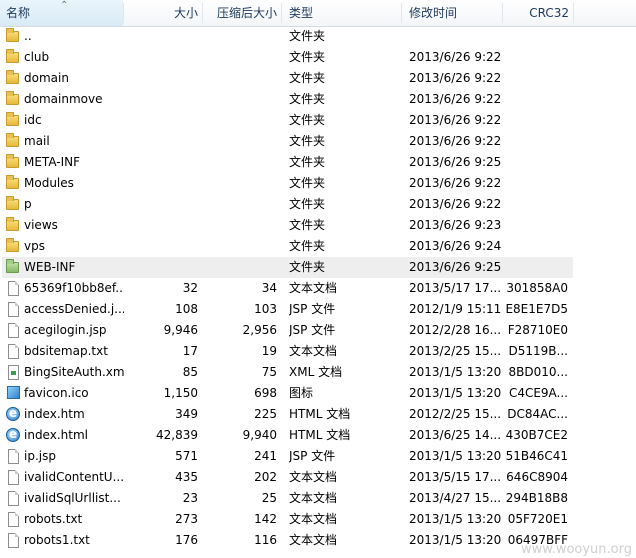  Describe the element at coordinates (259, 435) in the screenshot. I see `file-compressed-size: 9,940` at that location.